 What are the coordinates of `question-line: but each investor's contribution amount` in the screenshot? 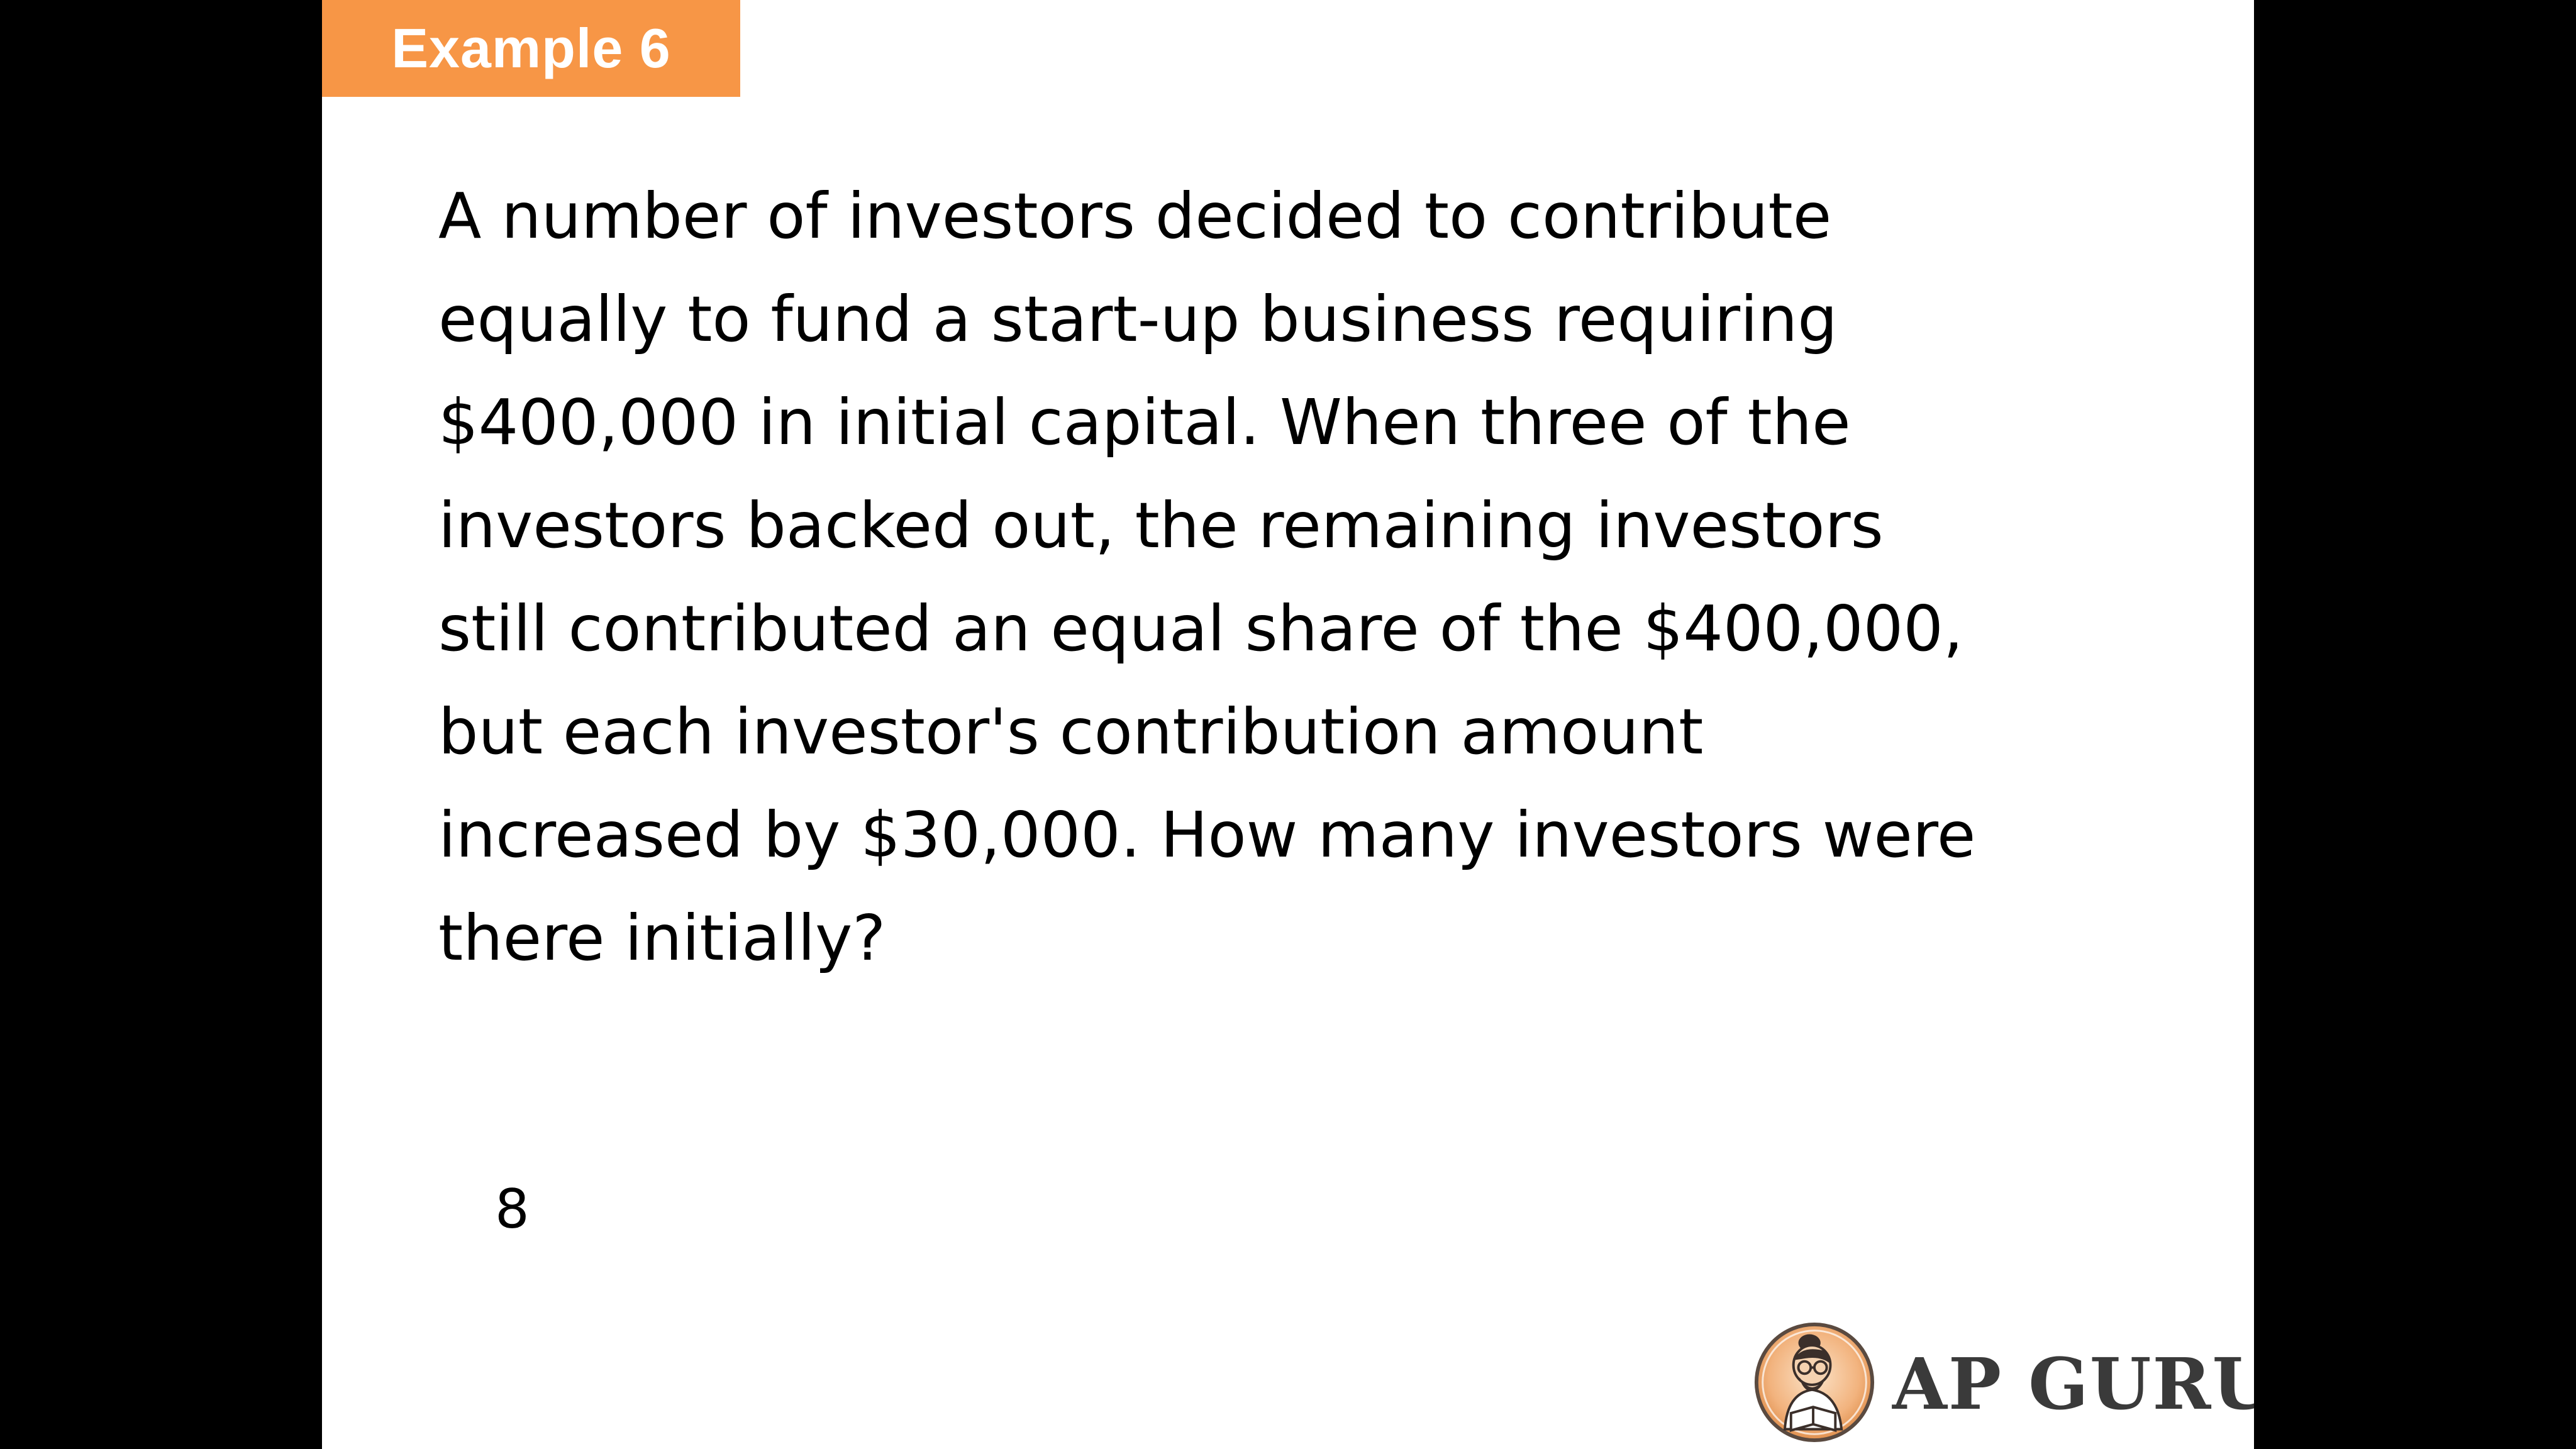 It's located at (1071, 732).